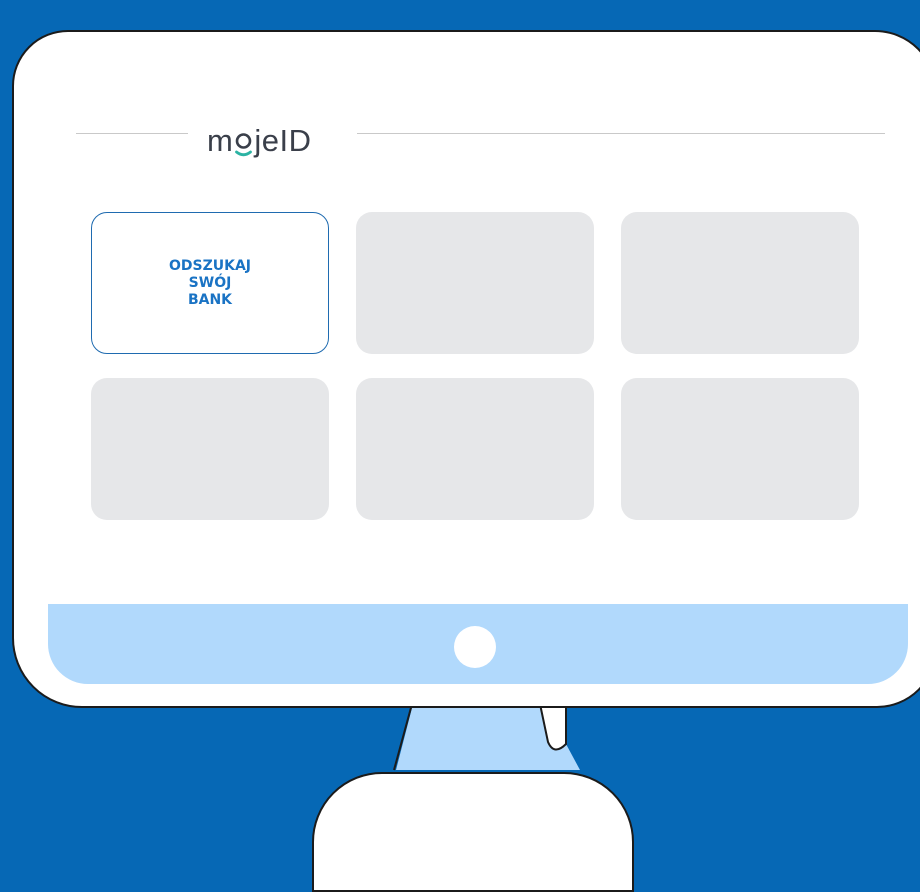 This screenshot has width=920, height=892. I want to click on find-your-bank-label: ODSZUKAJ SWÓJ BANK, so click(210, 282).